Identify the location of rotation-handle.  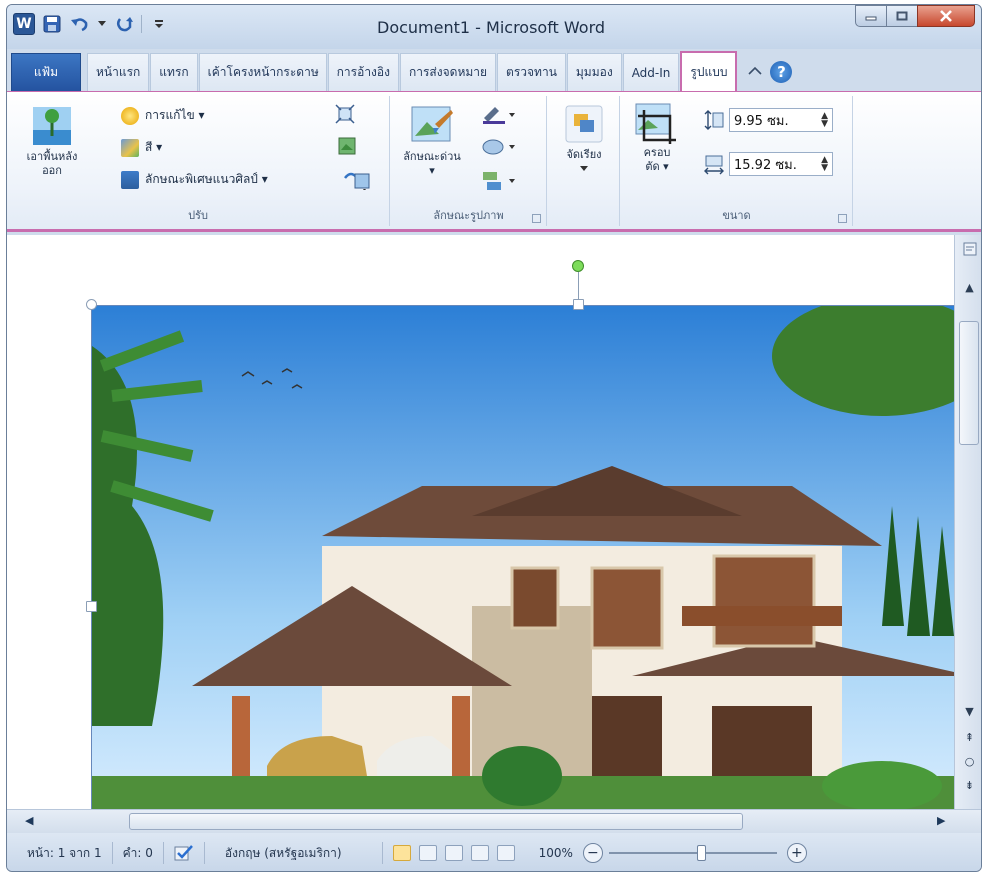
(578, 266).